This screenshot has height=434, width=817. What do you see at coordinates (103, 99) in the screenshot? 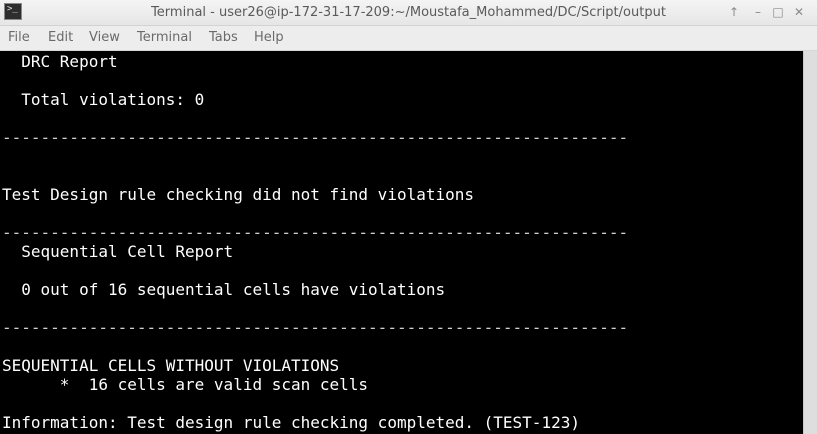
I see `terminal-line: Total violations: 0` at bounding box center [103, 99].